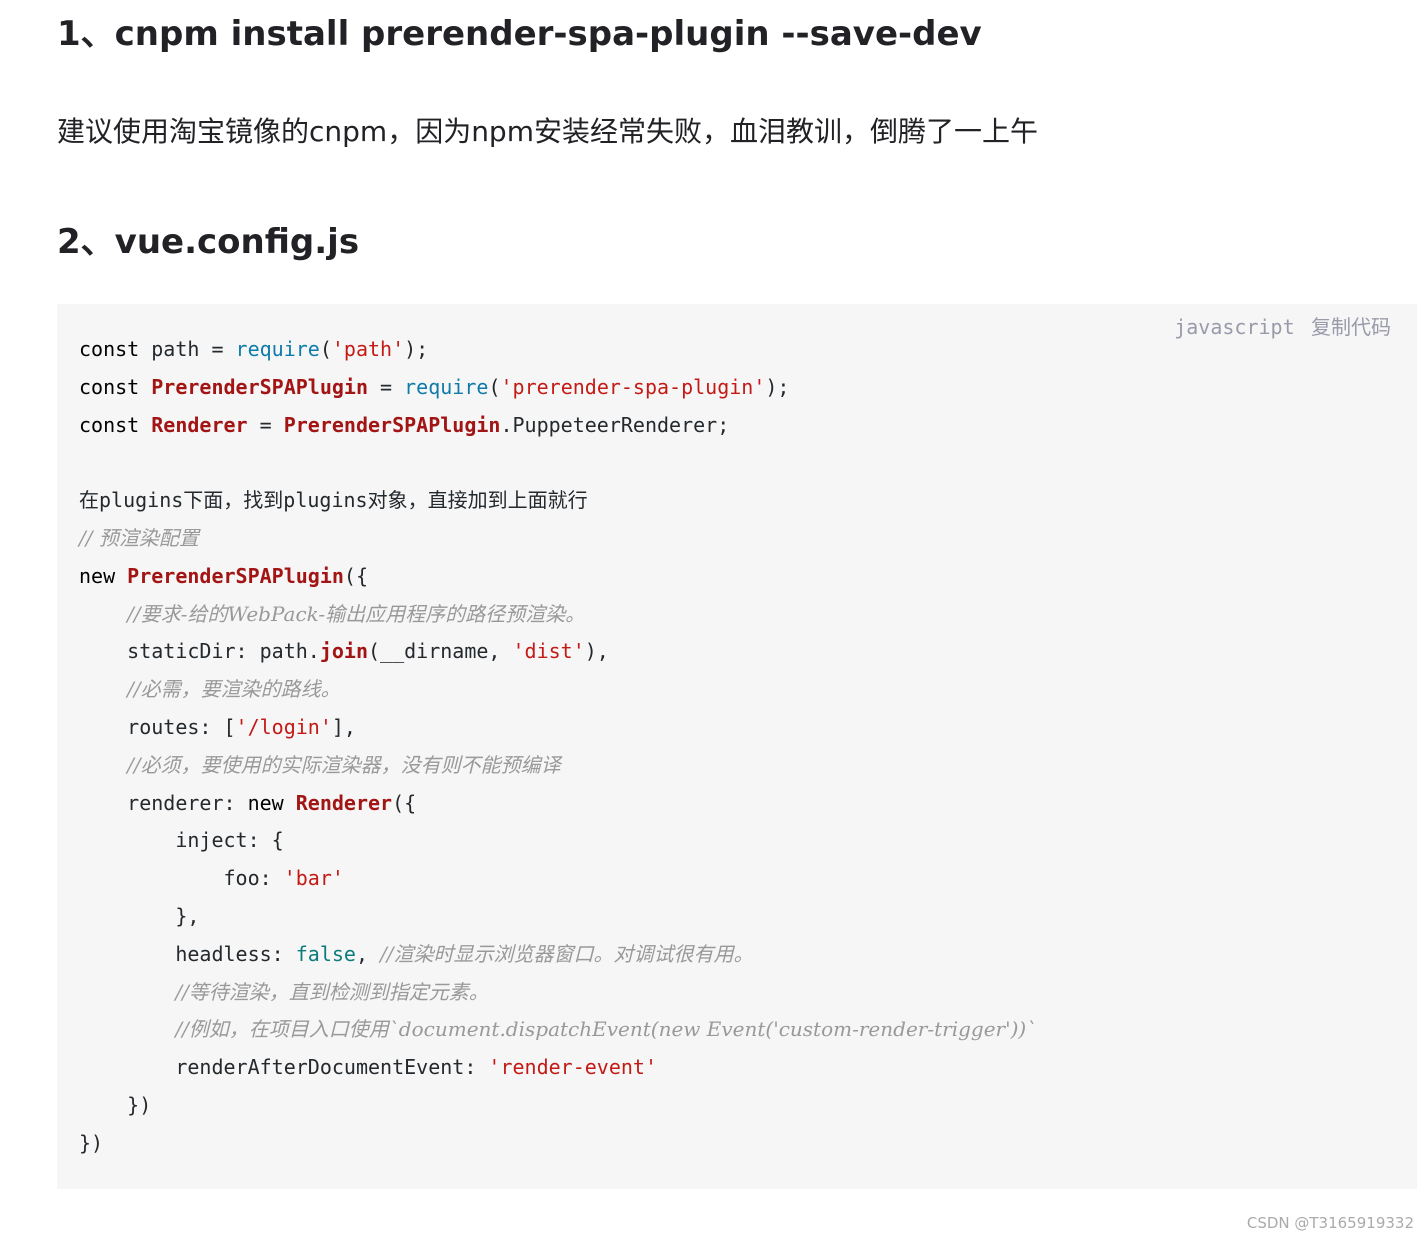  Describe the element at coordinates (633, 386) in the screenshot. I see `code-token: 'prerender-spa-plugin'` at that location.